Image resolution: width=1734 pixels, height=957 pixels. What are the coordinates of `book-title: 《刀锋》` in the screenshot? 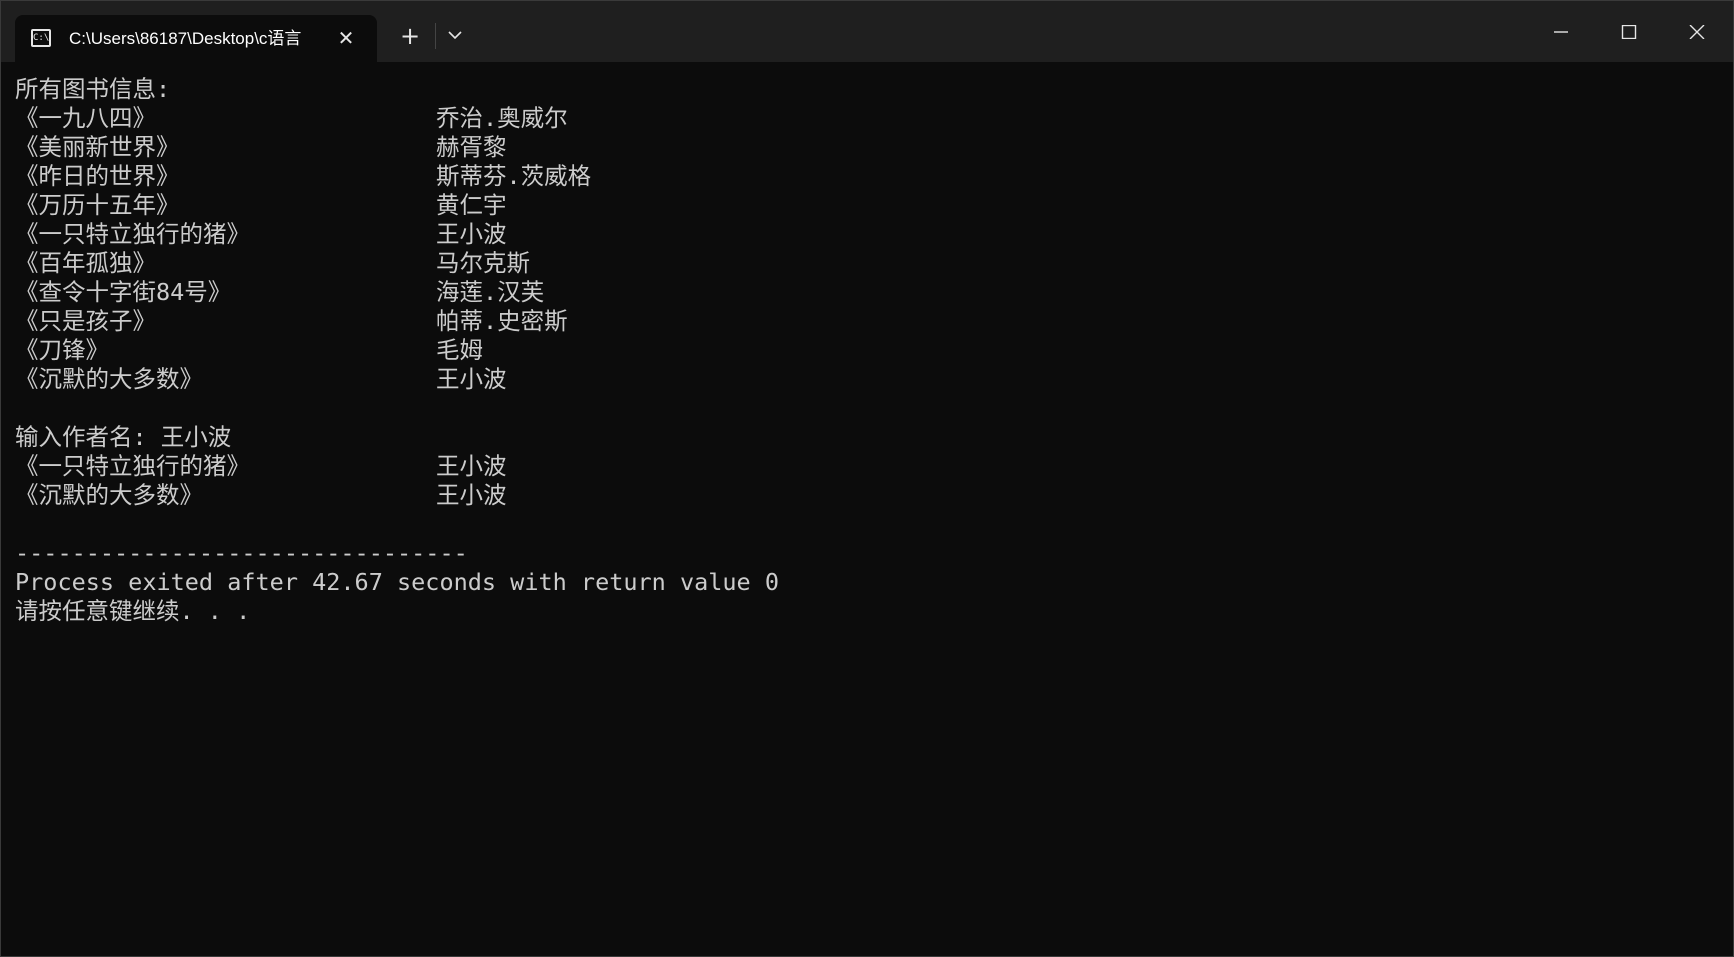 It's located at (62, 350).